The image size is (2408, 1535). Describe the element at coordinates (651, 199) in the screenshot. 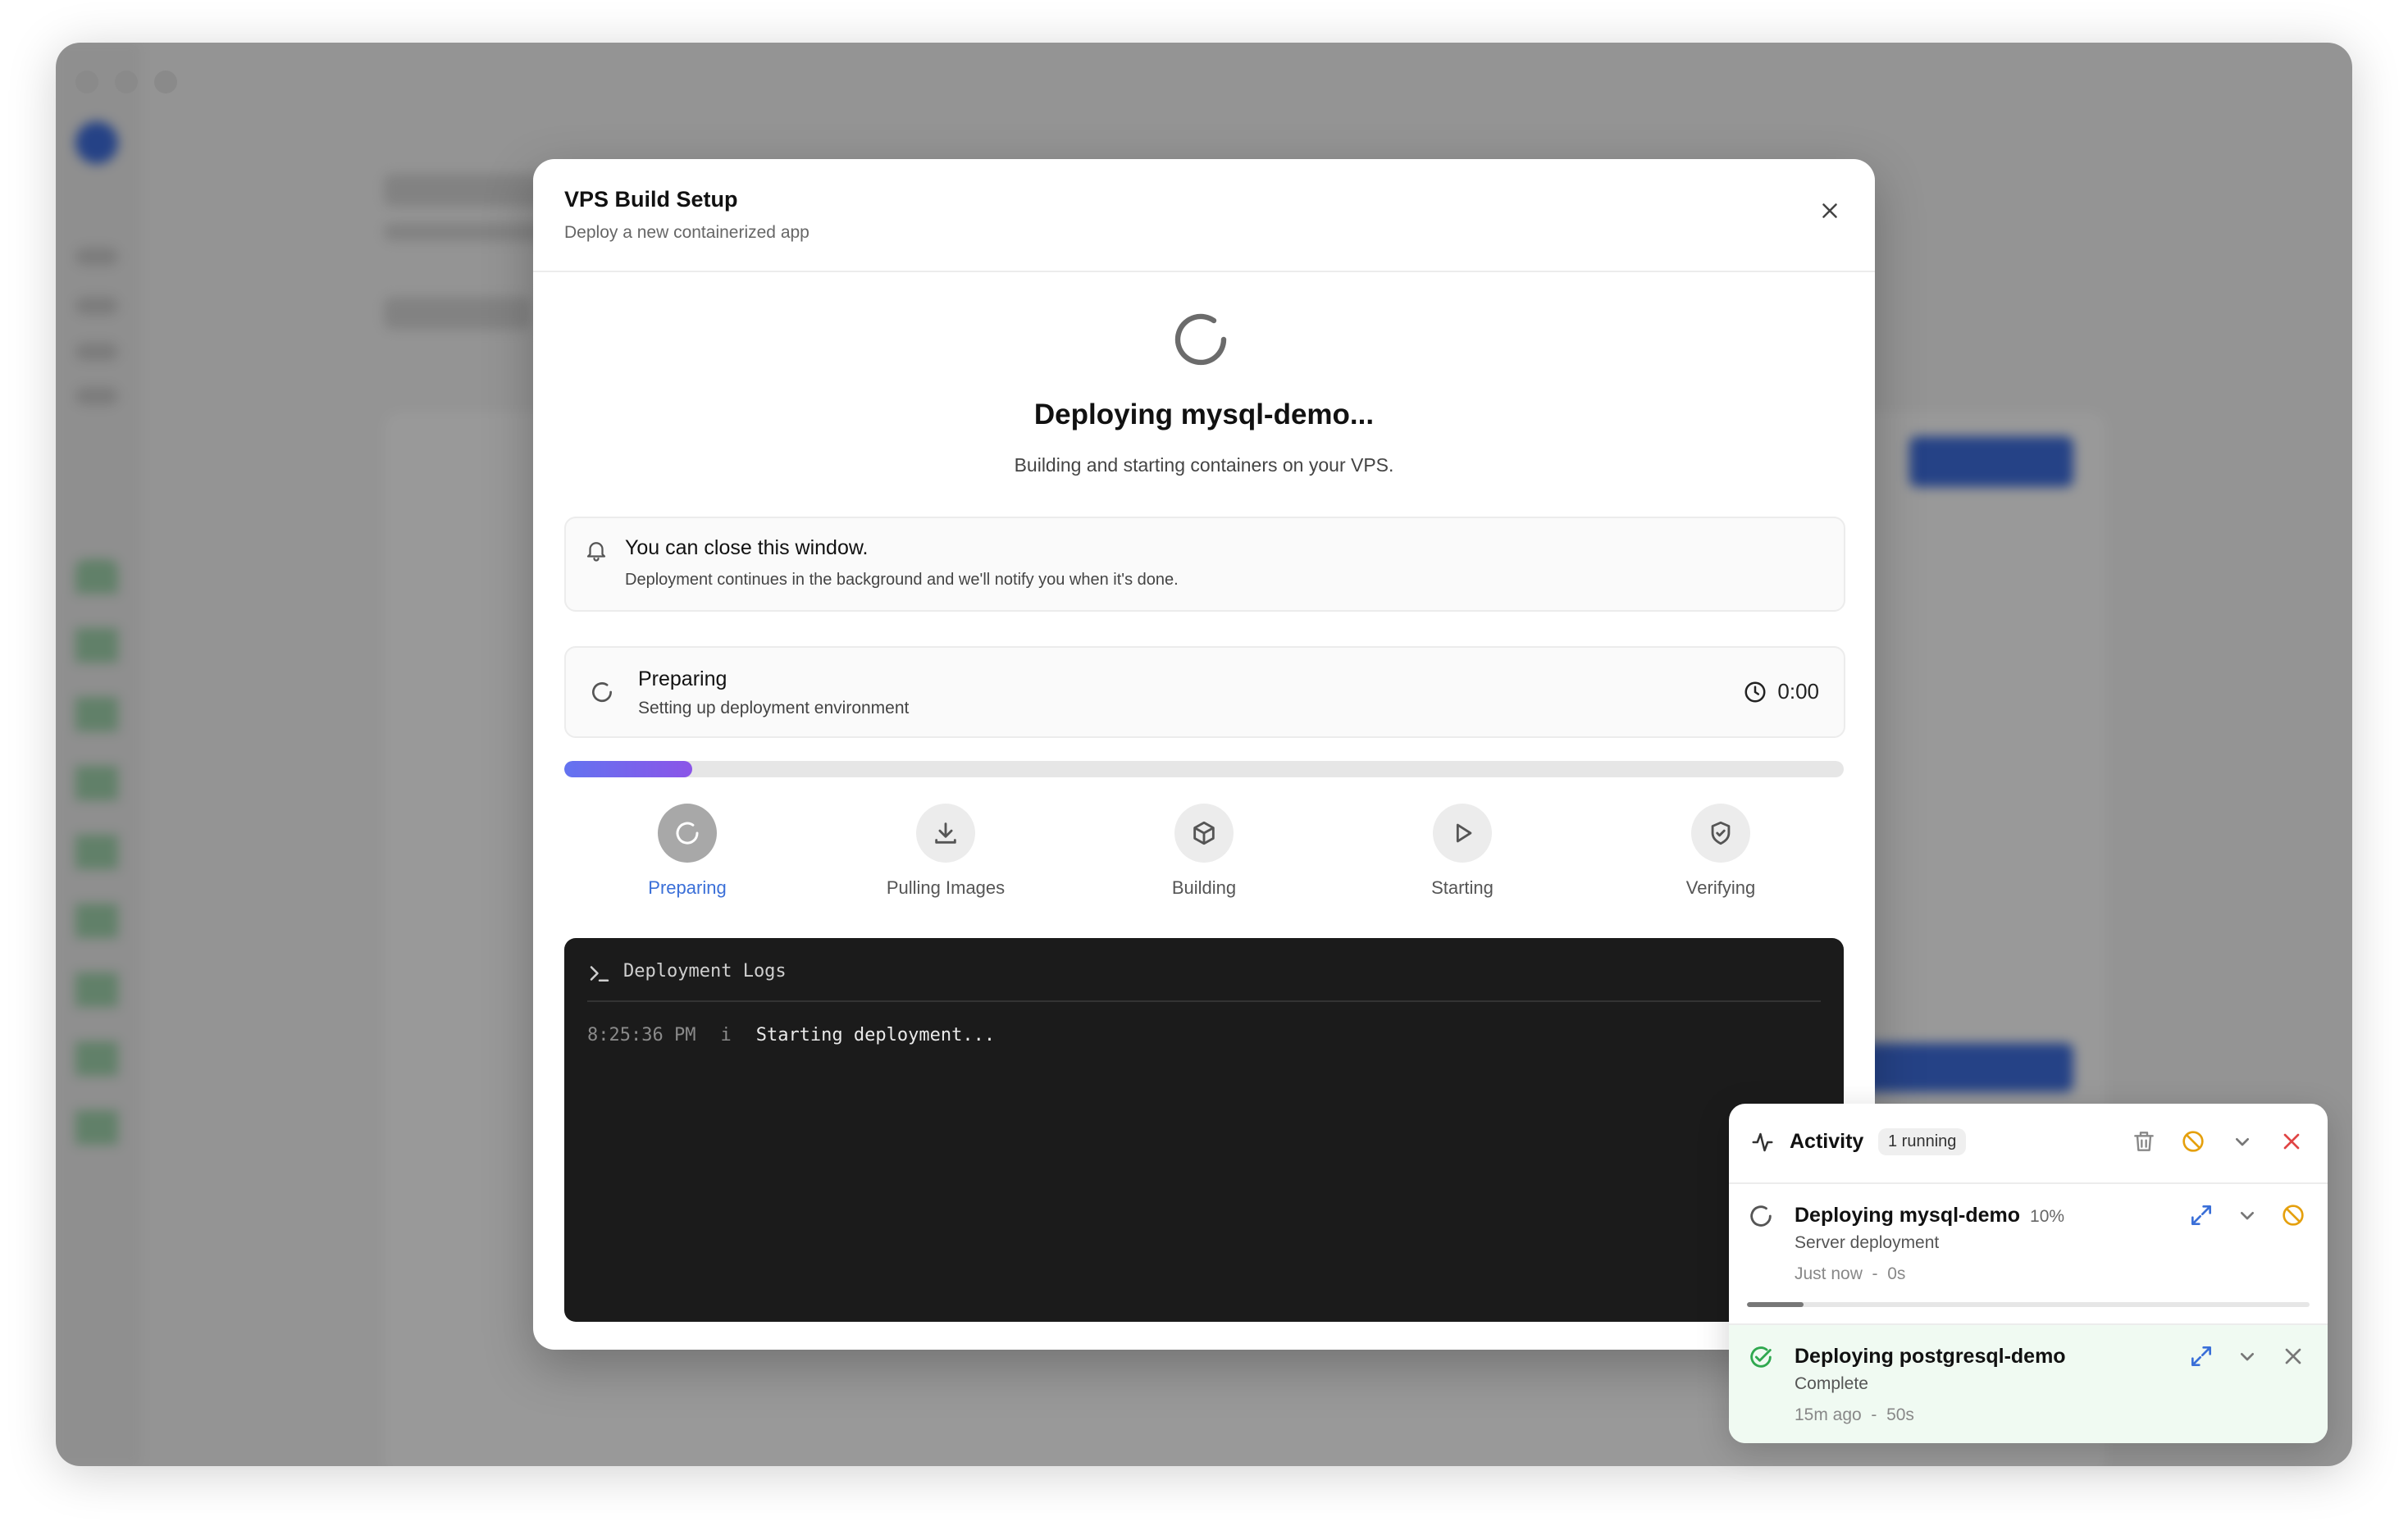

I see `dialog-title: VPS Build Setup` at that location.